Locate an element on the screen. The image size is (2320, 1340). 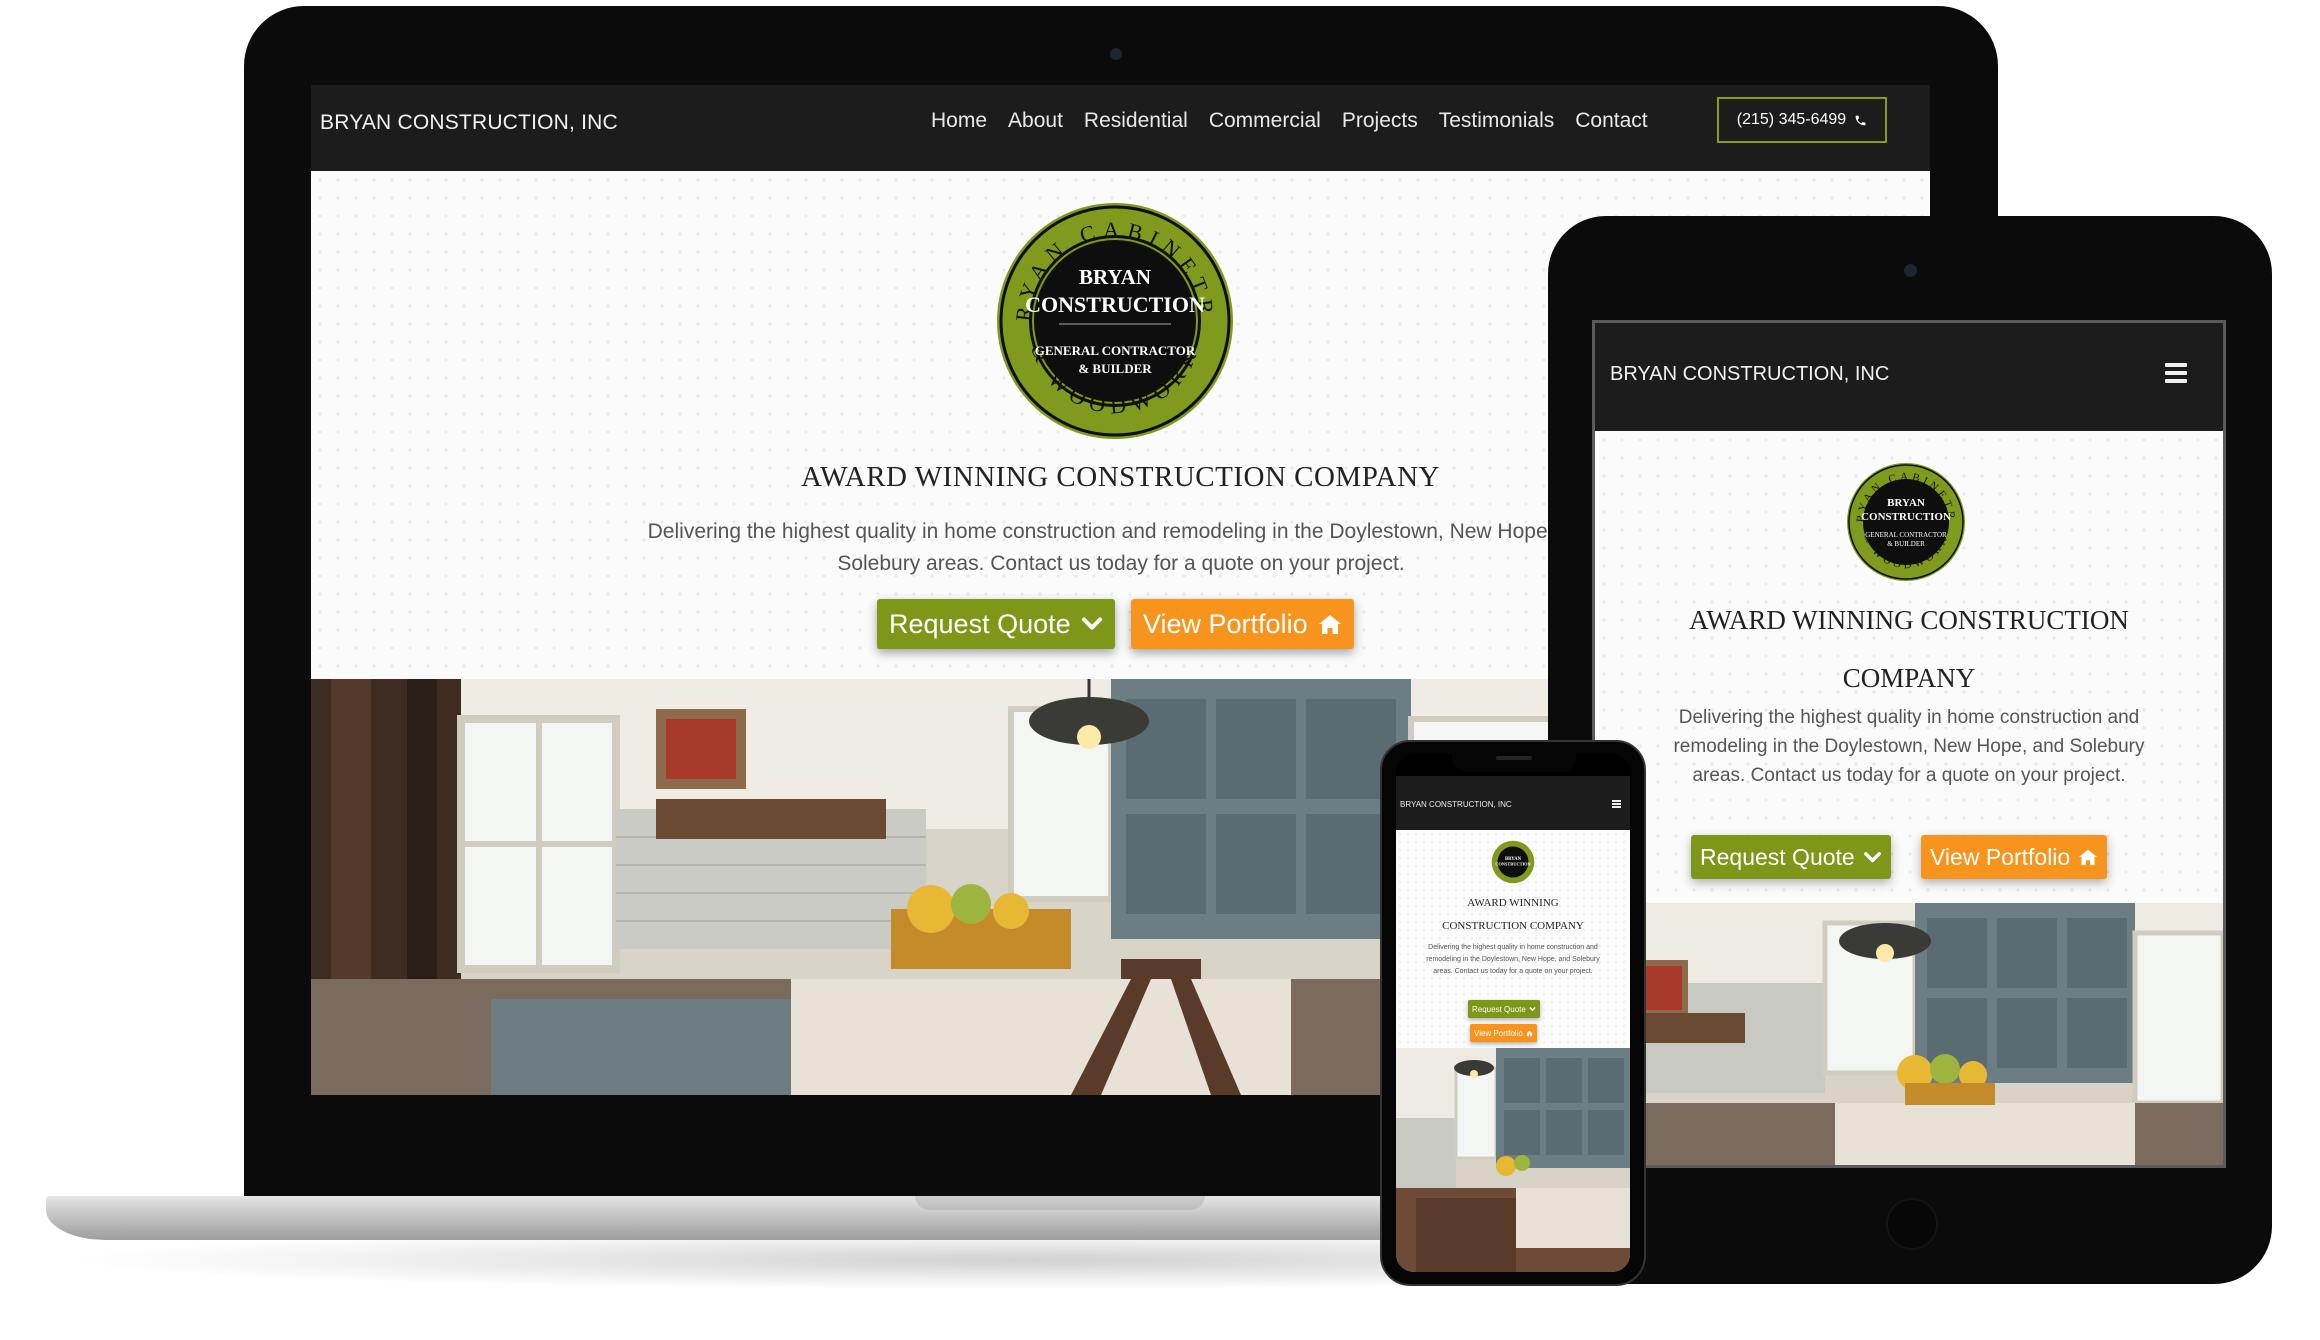
phone-icon is located at coordinates (1860, 120).